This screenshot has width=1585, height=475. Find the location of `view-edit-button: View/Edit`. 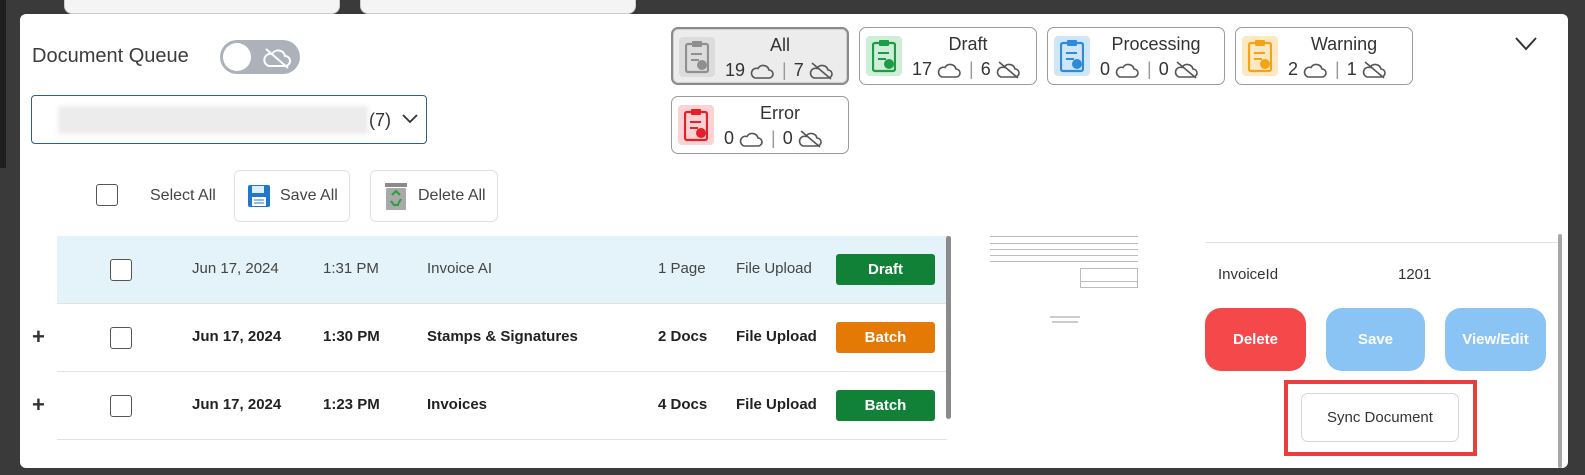

view-edit-button: View/Edit is located at coordinates (1495, 339).